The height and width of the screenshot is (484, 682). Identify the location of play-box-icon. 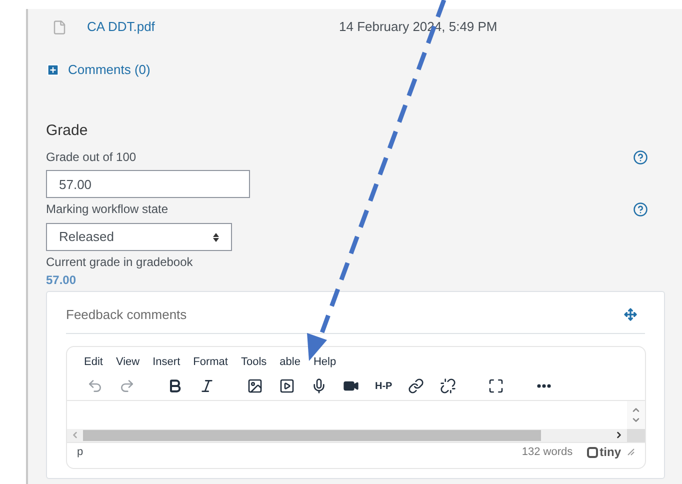
(287, 386).